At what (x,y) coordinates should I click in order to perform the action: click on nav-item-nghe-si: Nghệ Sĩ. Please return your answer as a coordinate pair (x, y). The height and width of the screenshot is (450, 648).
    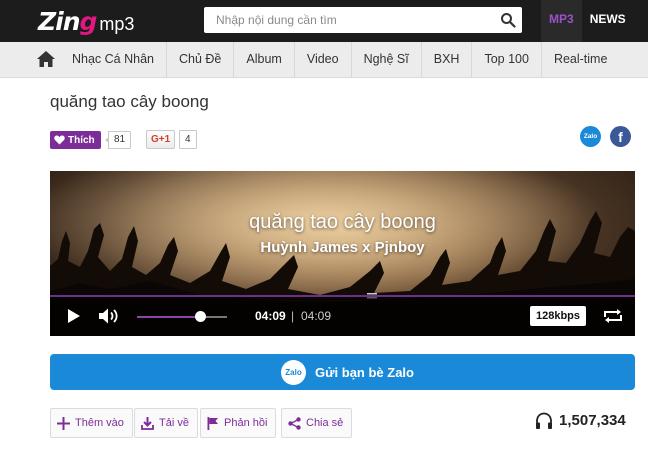
    Looking at the image, I should click on (385, 60).